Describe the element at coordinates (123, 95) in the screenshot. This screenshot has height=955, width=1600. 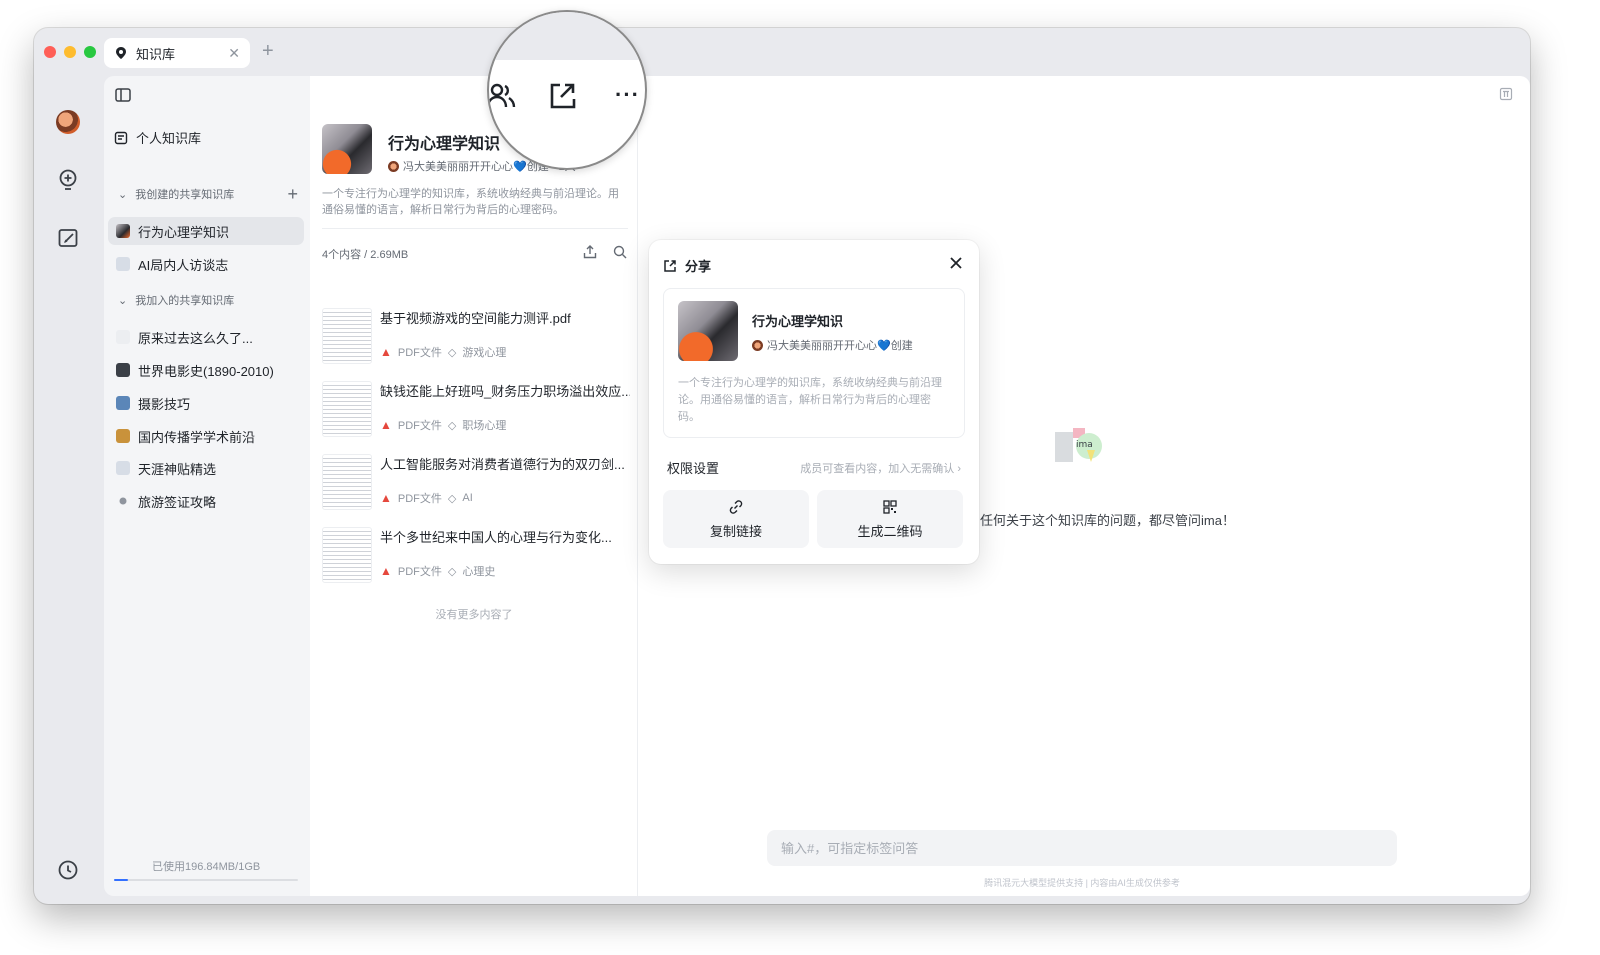
I see `sidebar-toggle-icon` at that location.